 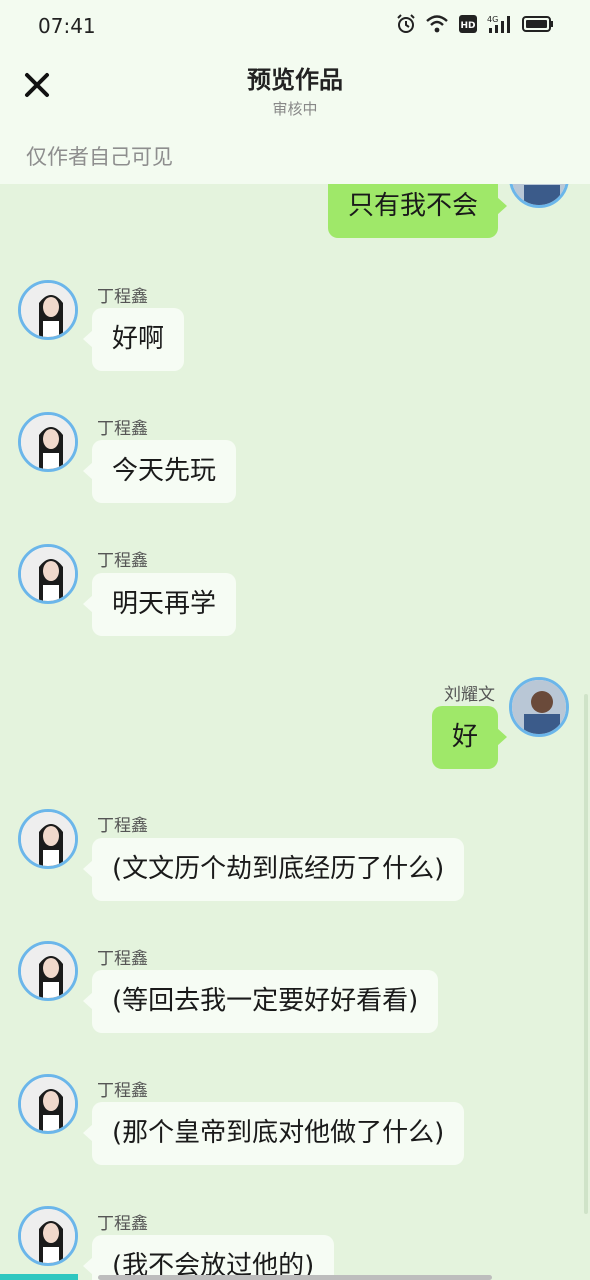 I want to click on sender-name: 刘耀文, so click(x=469, y=695).